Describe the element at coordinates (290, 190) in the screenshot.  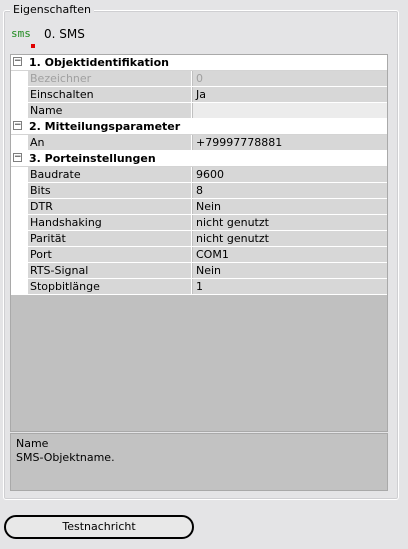
I see `property-value: 8` at that location.